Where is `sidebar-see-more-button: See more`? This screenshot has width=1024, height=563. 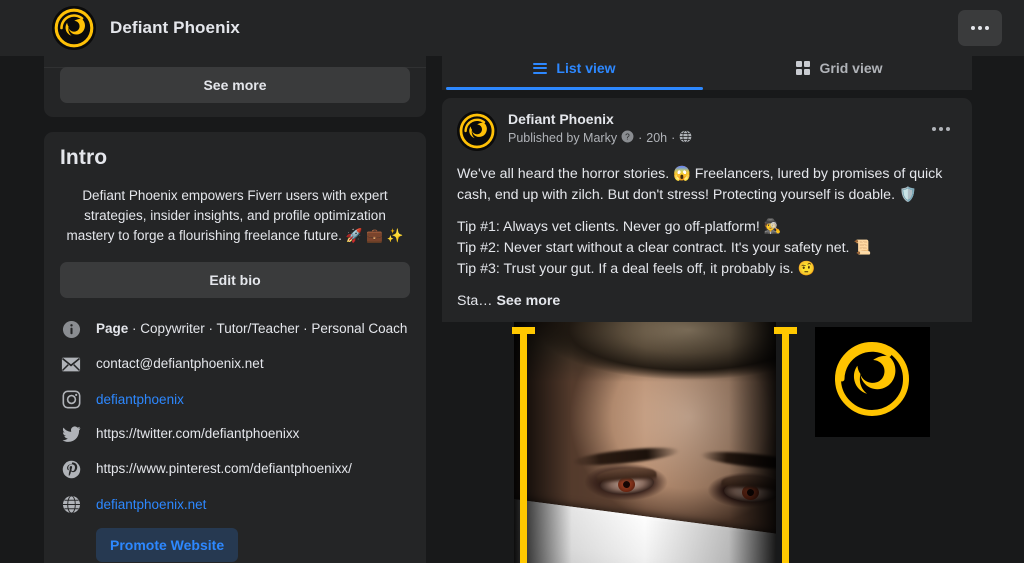
sidebar-see-more-button: See more is located at coordinates (235, 85).